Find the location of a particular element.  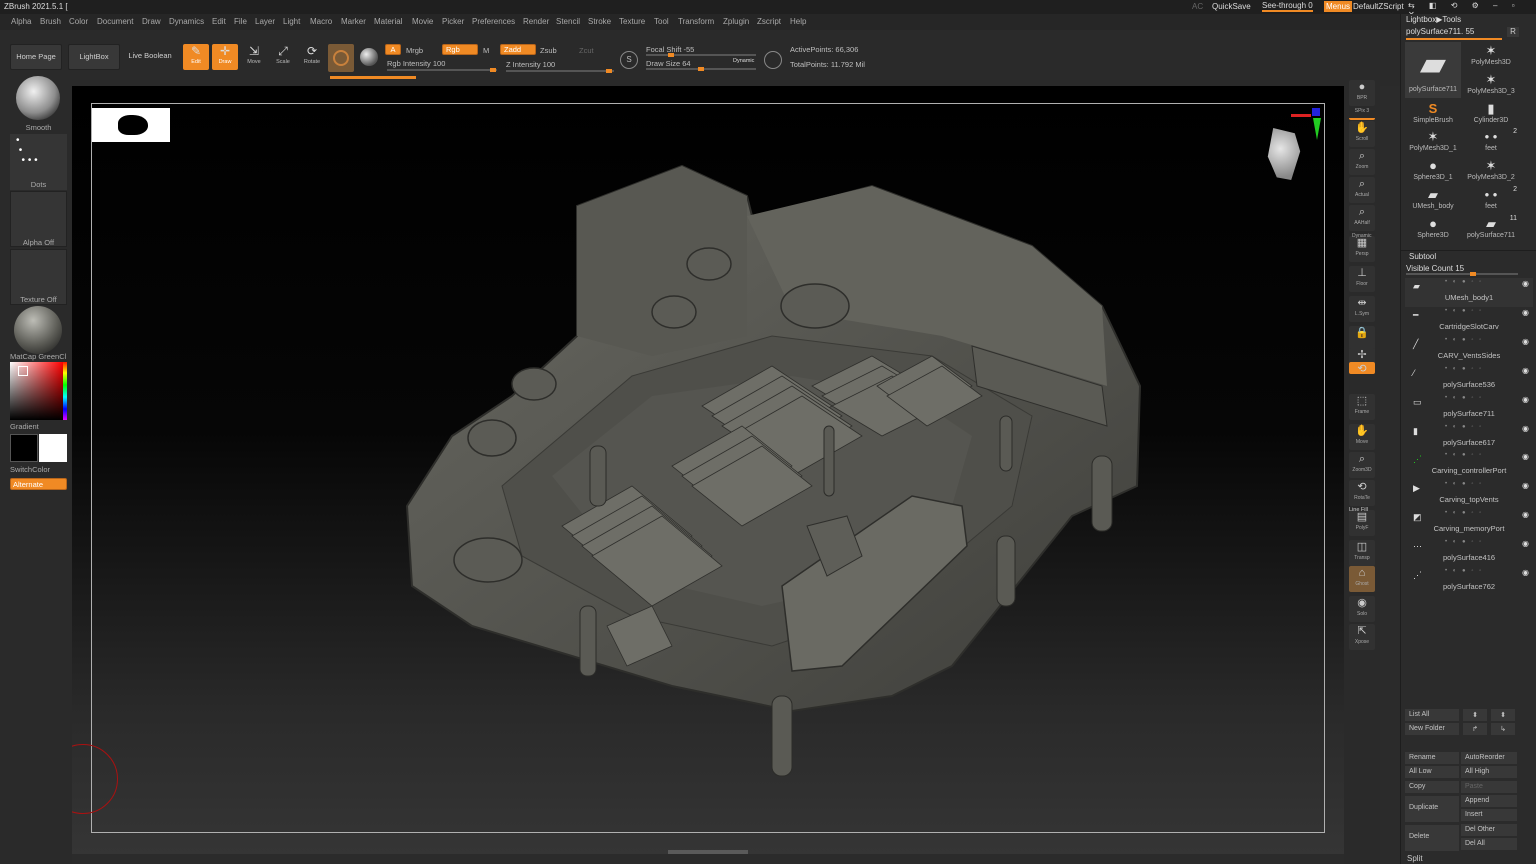

tool-item: ✶ PolyMesh3D_3 is located at coordinates (1491, 85).